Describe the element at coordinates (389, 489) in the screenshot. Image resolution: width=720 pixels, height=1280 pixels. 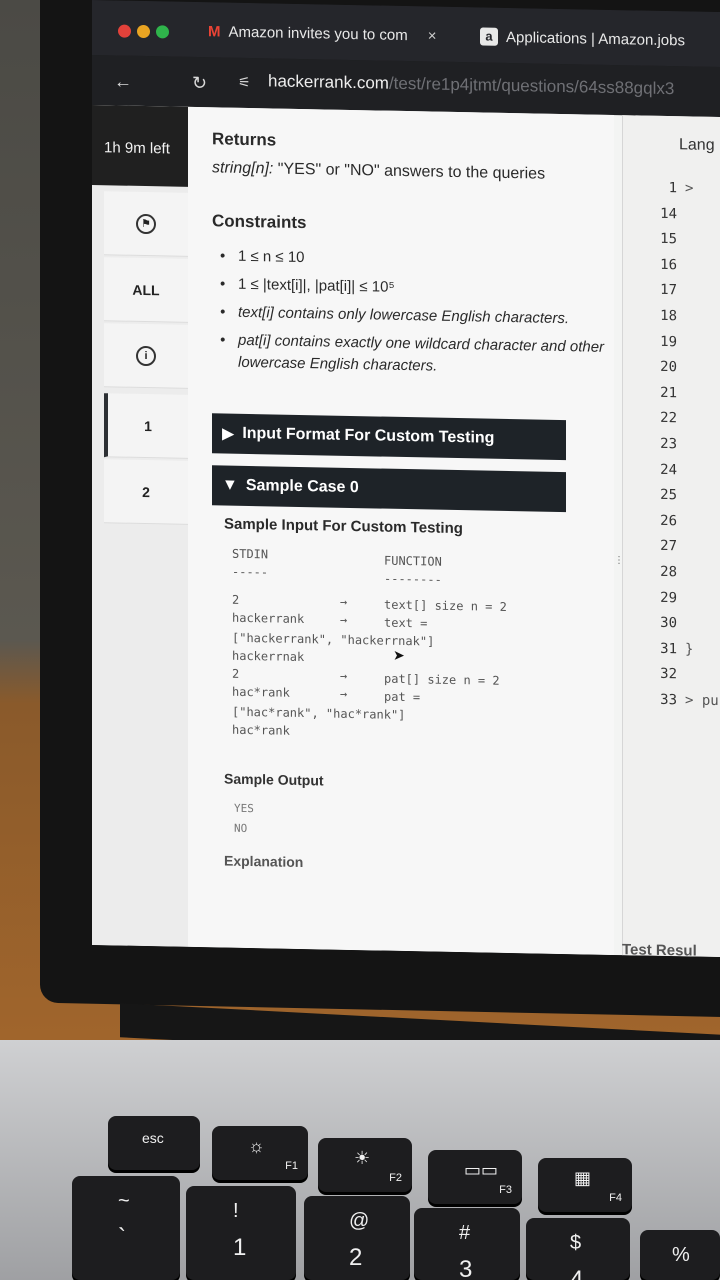
I see `accordion-sample-case: ▼ Sample Case 0` at that location.